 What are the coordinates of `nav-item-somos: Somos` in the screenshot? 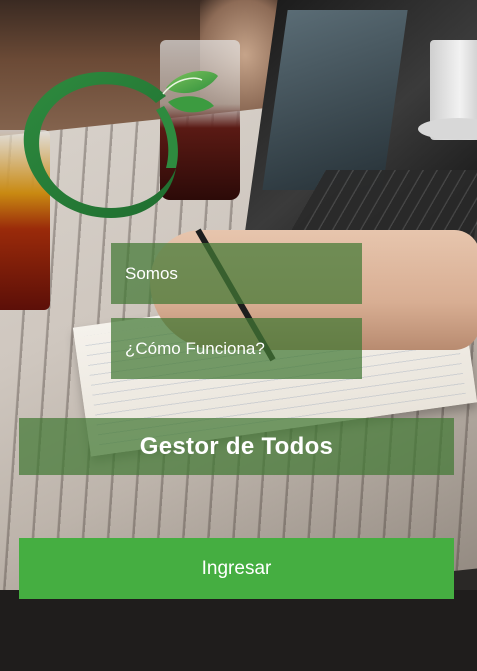 It's located at (236, 273).